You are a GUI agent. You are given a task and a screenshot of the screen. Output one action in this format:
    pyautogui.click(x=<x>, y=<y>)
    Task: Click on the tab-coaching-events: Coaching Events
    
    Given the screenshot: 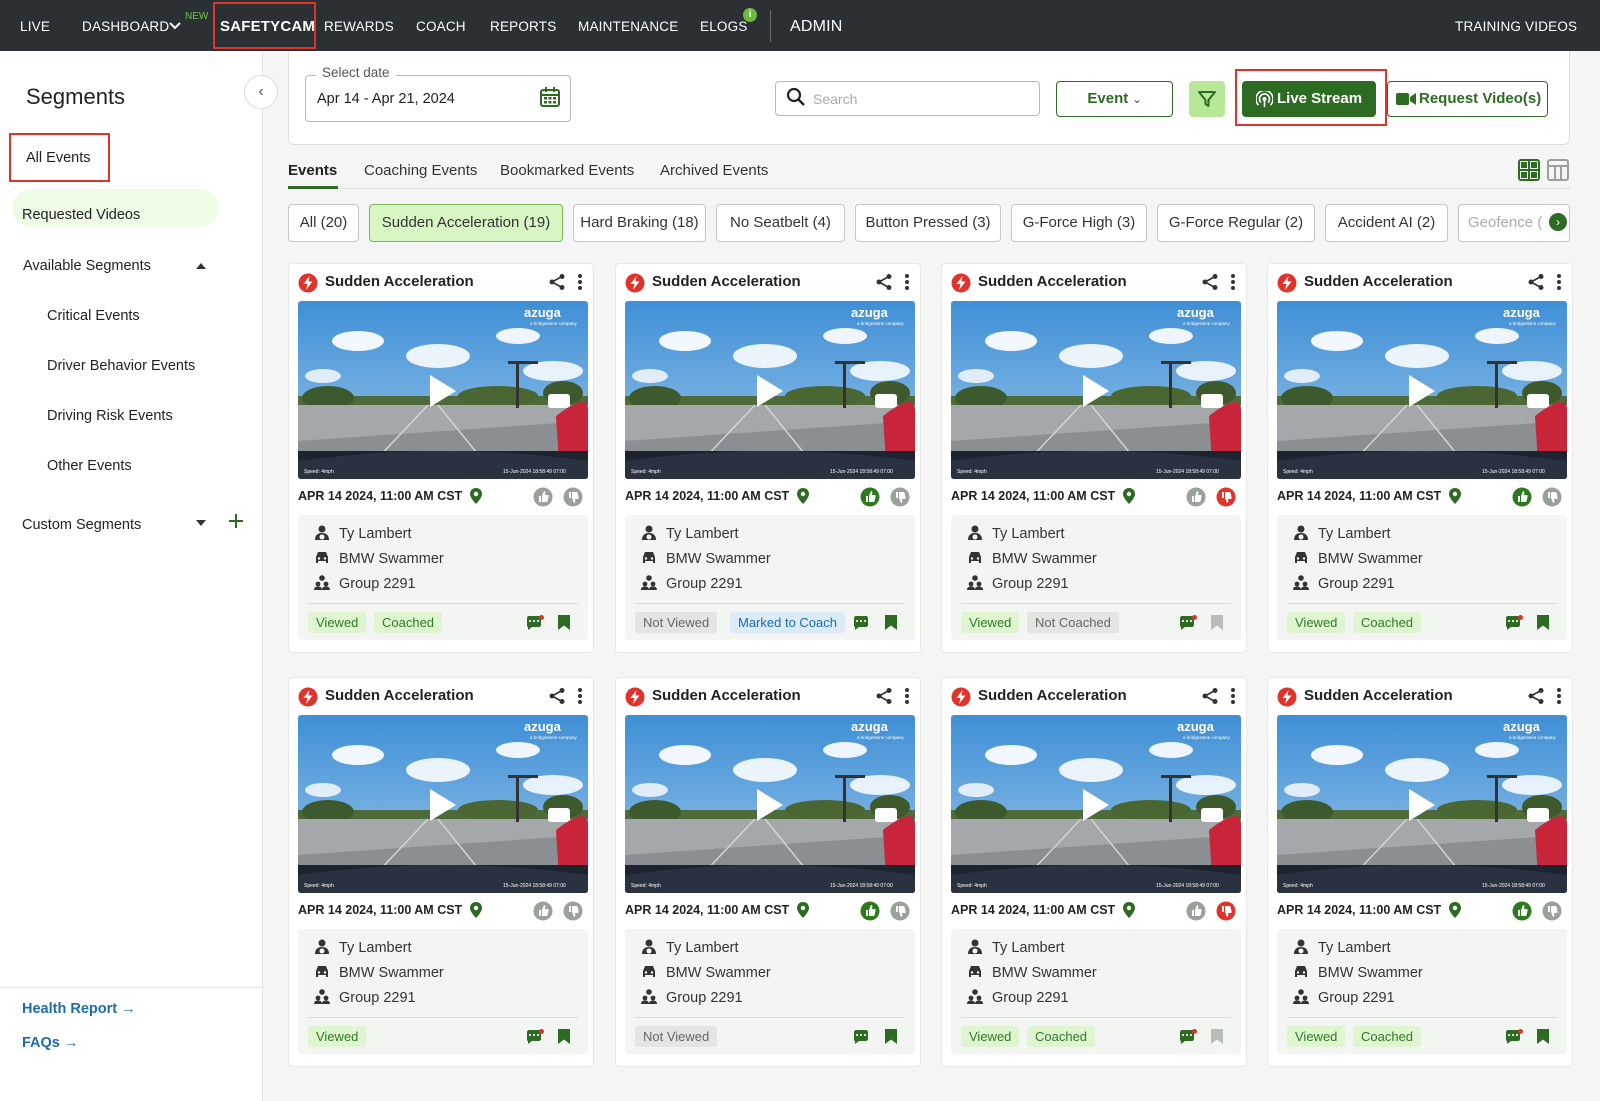 What is the action you would take?
    pyautogui.click(x=420, y=170)
    